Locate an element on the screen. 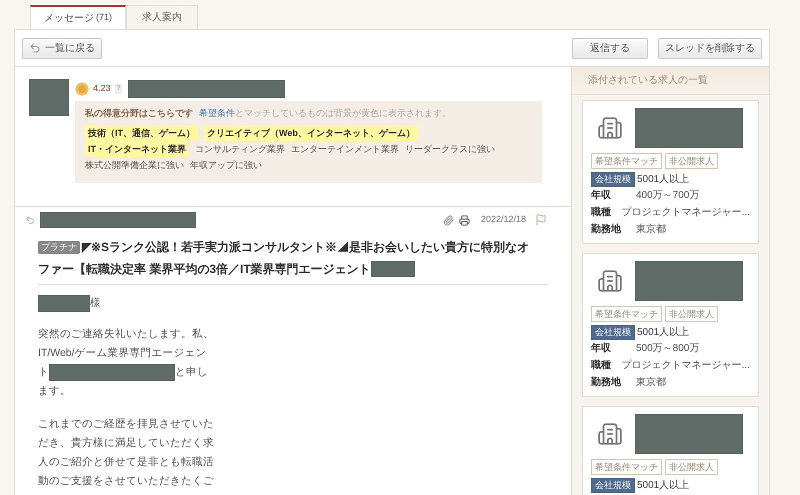  message-text: ます。 is located at coordinates (54, 391).